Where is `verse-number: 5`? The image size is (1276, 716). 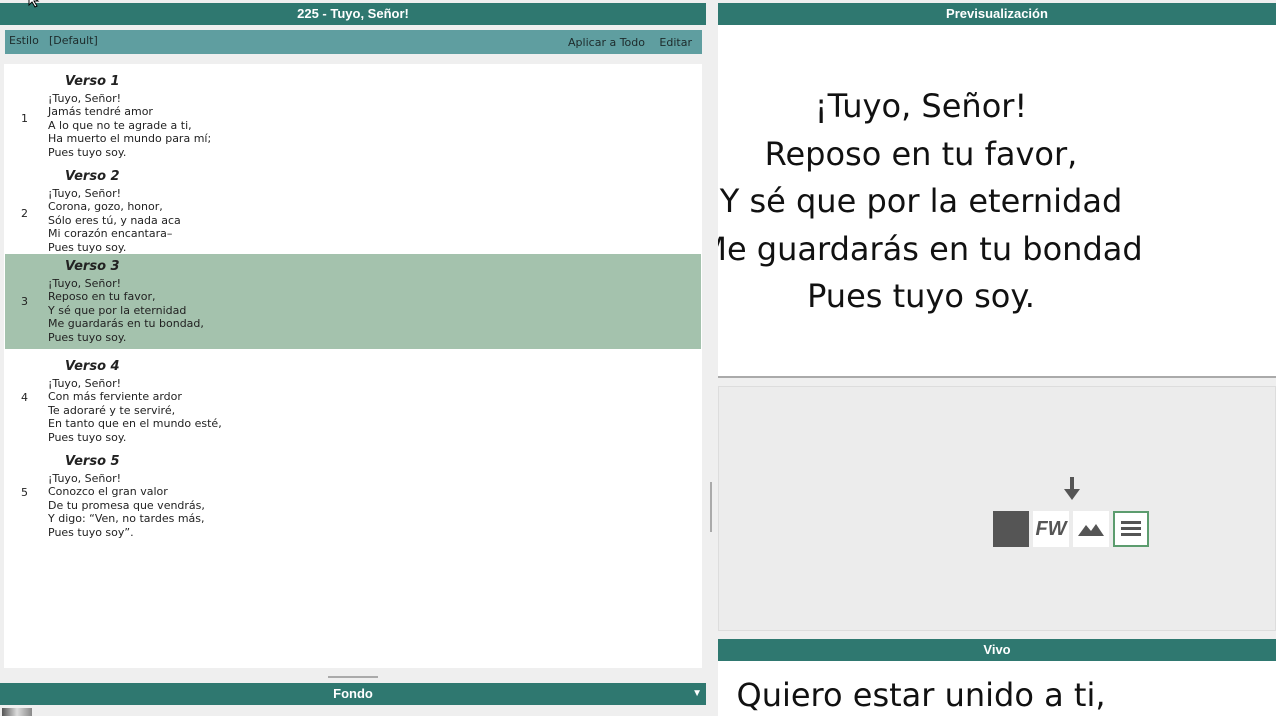 verse-number: 5 is located at coordinates (24, 492).